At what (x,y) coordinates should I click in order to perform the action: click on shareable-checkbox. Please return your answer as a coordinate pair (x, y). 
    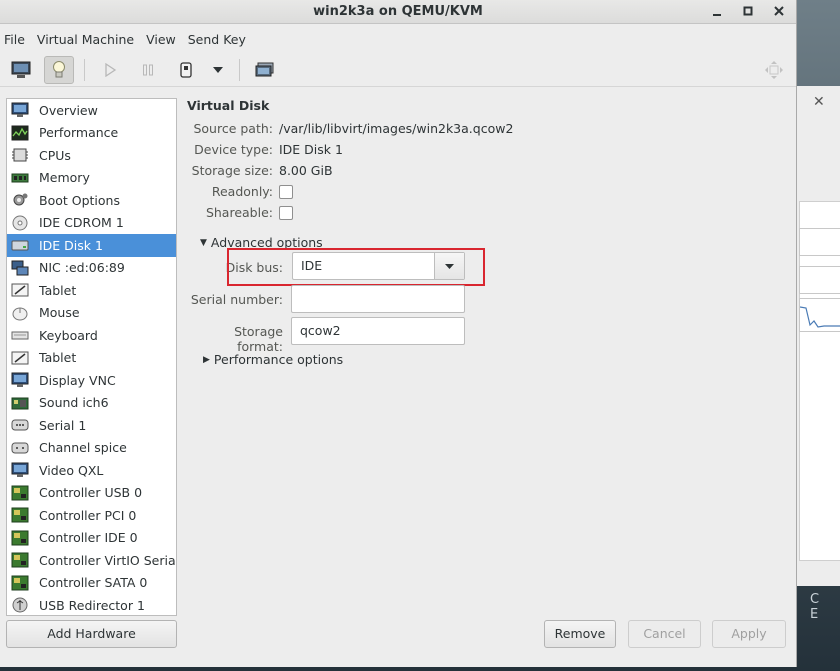
    Looking at the image, I should click on (286, 214).